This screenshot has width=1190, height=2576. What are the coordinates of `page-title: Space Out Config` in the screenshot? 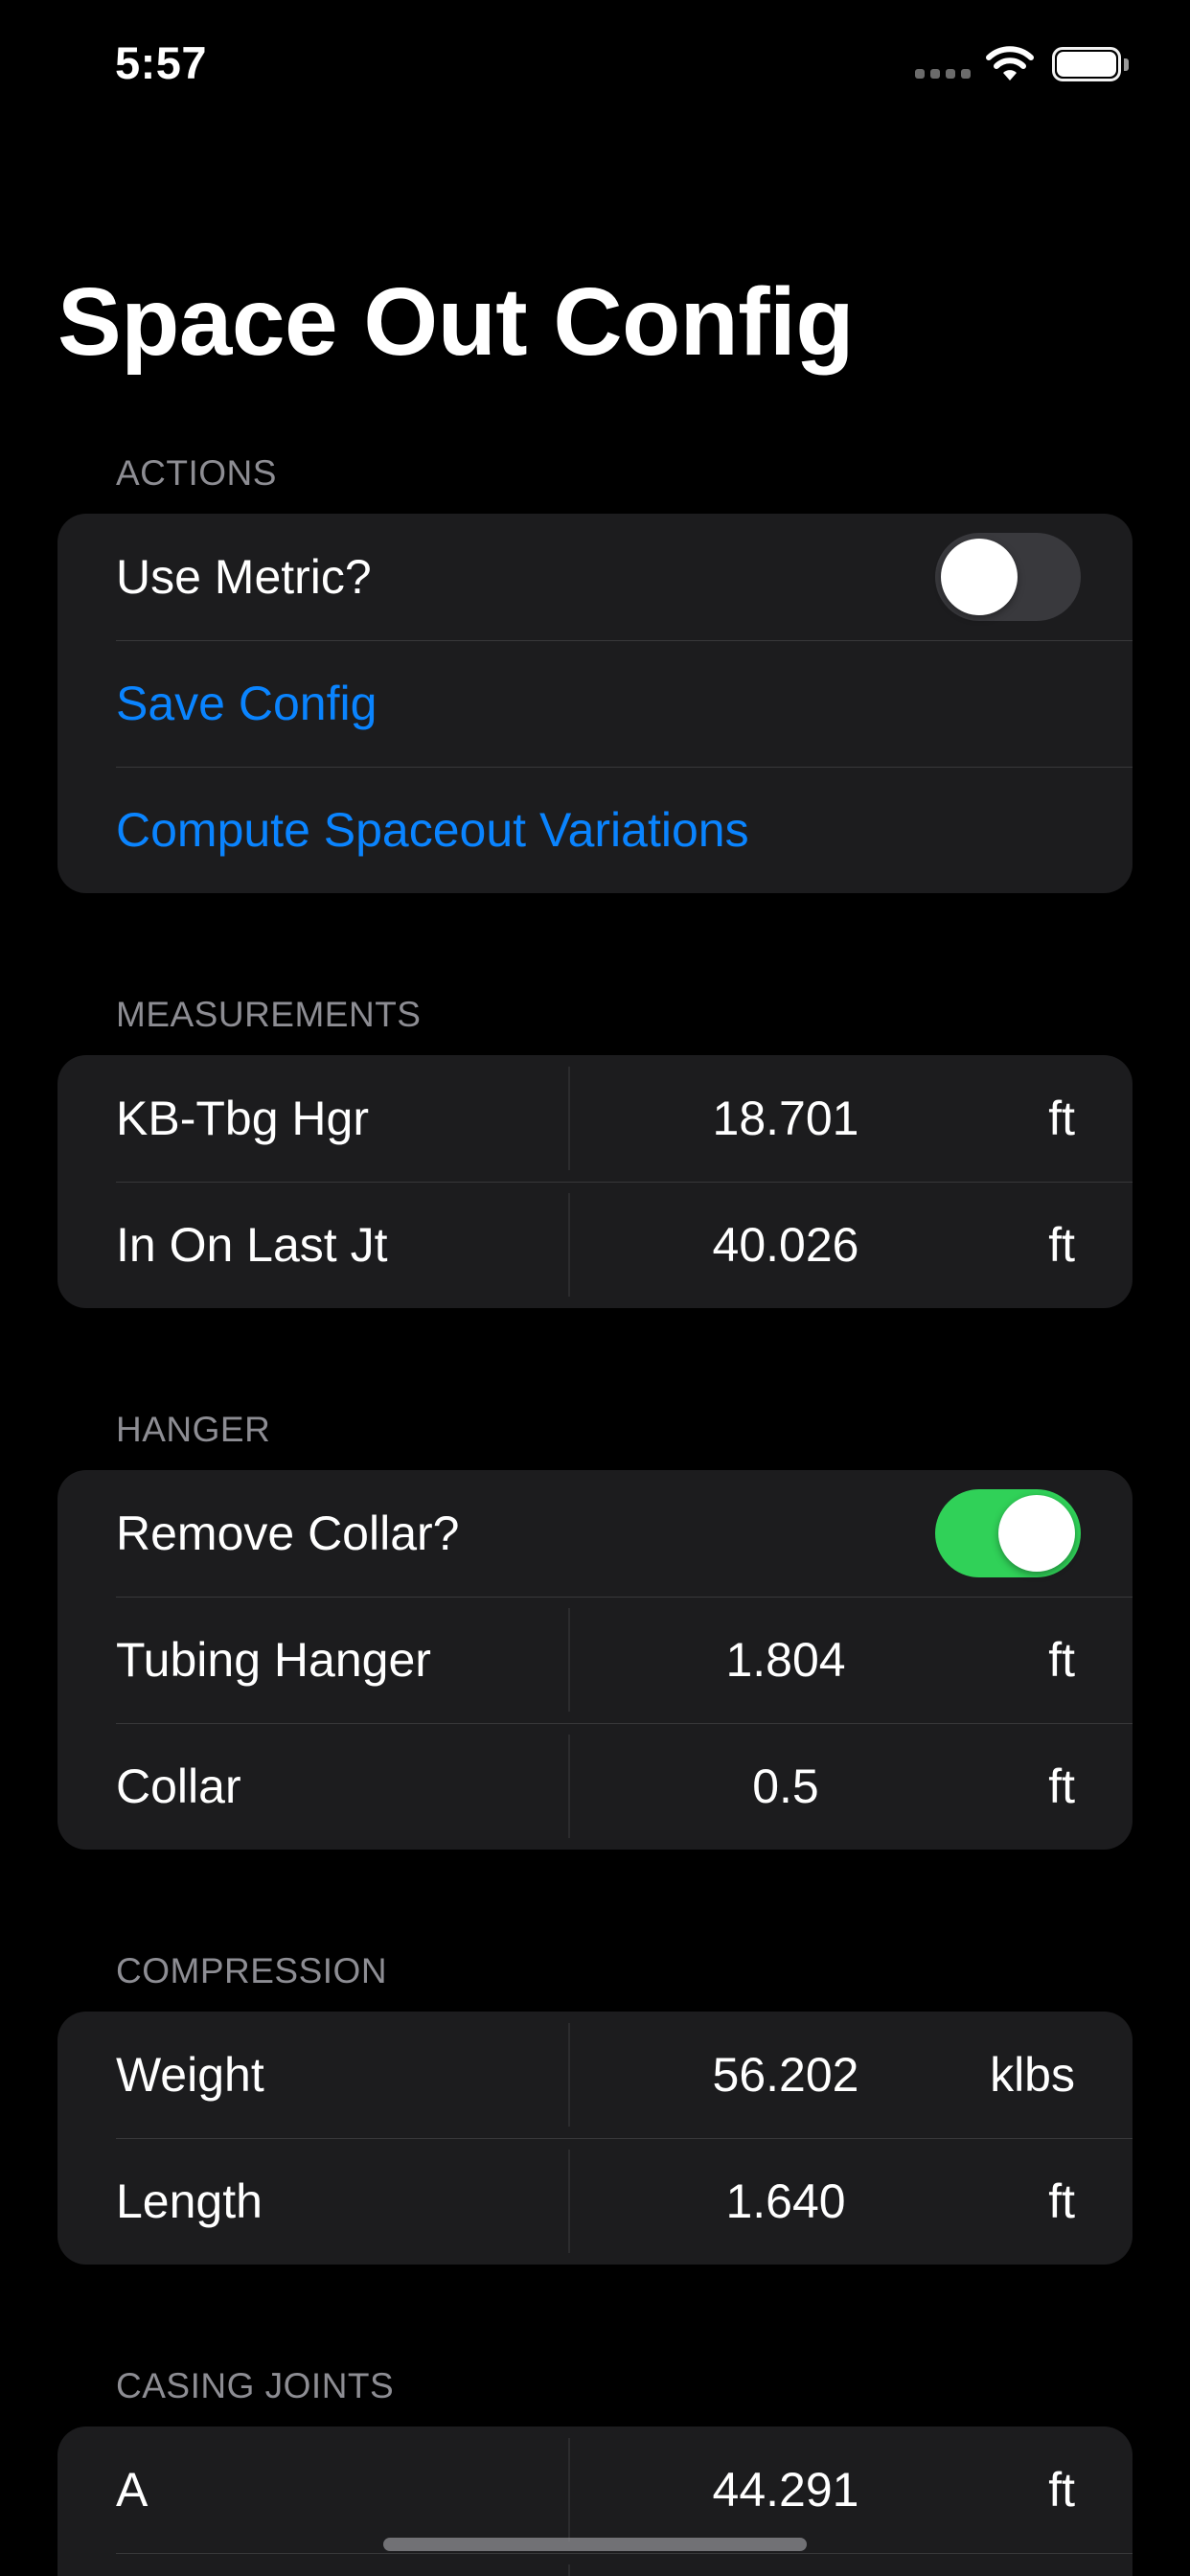 It's located at (456, 322).